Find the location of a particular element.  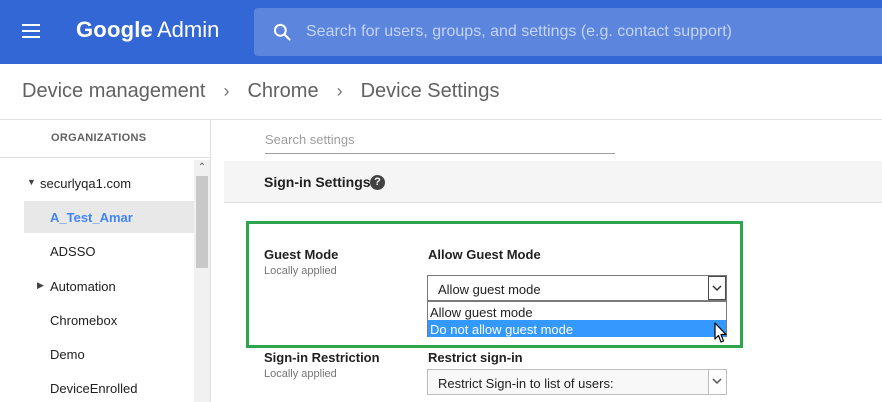

google-admin-logo: Google Admin is located at coordinates (147, 30).